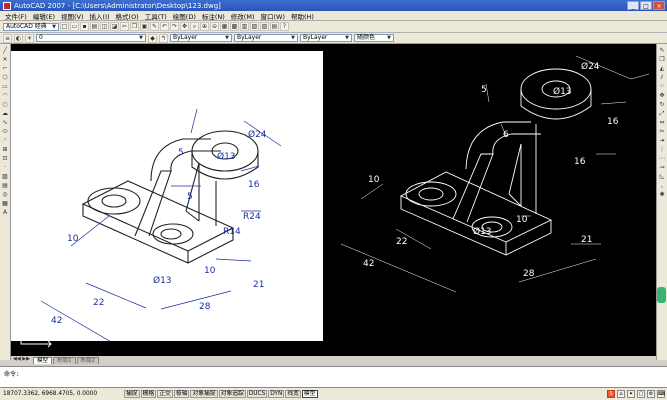 The height and width of the screenshot is (400, 667). I want to click on menu-help: 帮助(H), so click(302, 16).